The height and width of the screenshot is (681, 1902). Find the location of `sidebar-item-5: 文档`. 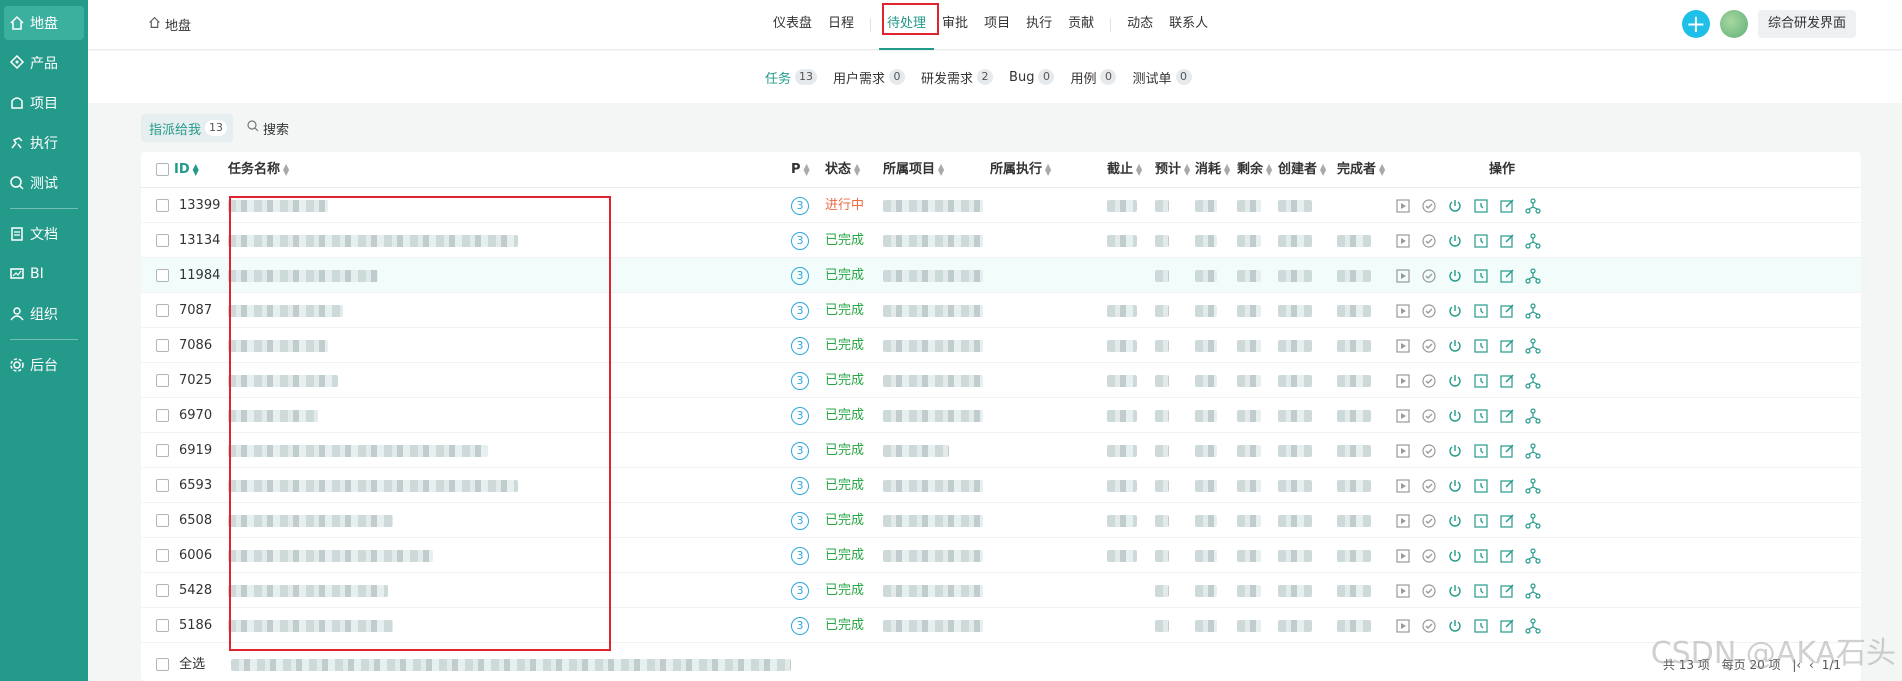

sidebar-item-5: 文档 is located at coordinates (44, 234).